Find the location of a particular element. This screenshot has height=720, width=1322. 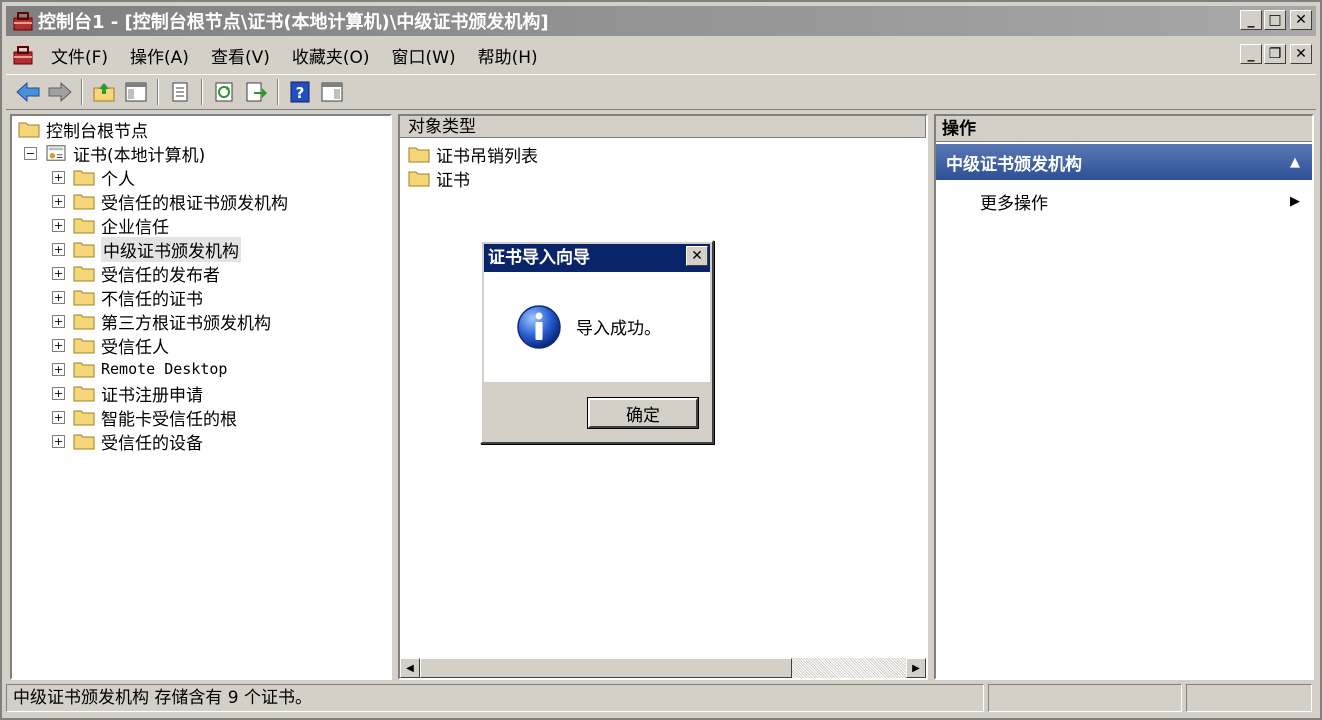

scroll-thumb is located at coordinates (606, 668).